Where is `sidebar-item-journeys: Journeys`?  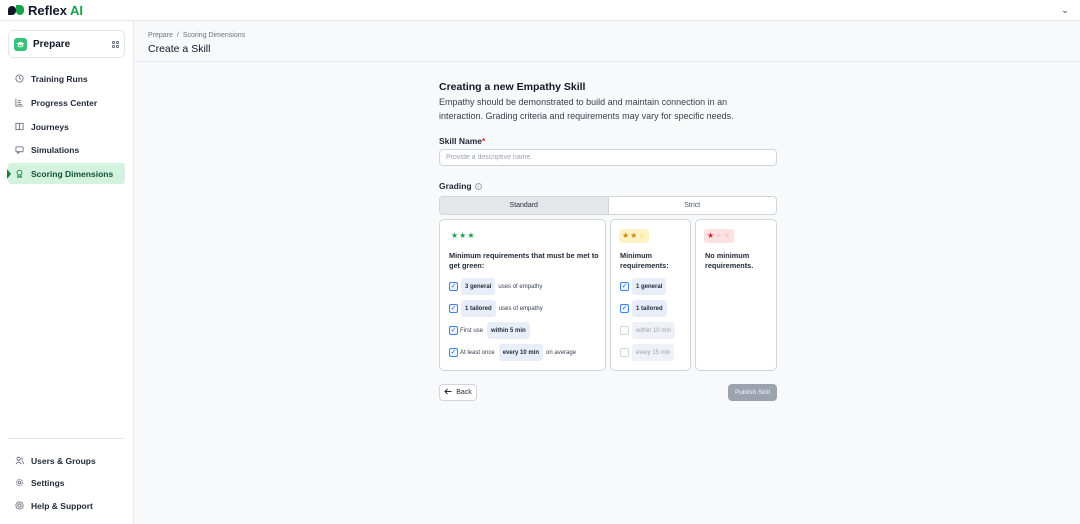 sidebar-item-journeys: Journeys is located at coordinates (66, 126).